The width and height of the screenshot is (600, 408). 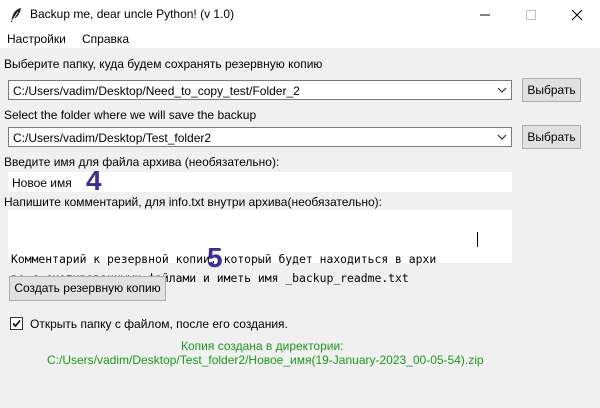 What do you see at coordinates (300, 15) in the screenshot?
I see `title-bar: Backup me, dear uncle Python! (v 1.0)` at bounding box center [300, 15].